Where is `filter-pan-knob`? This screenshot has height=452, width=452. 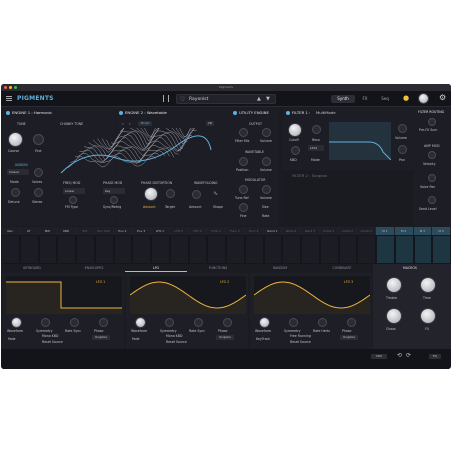
filter-pan-knob is located at coordinates (402, 149).